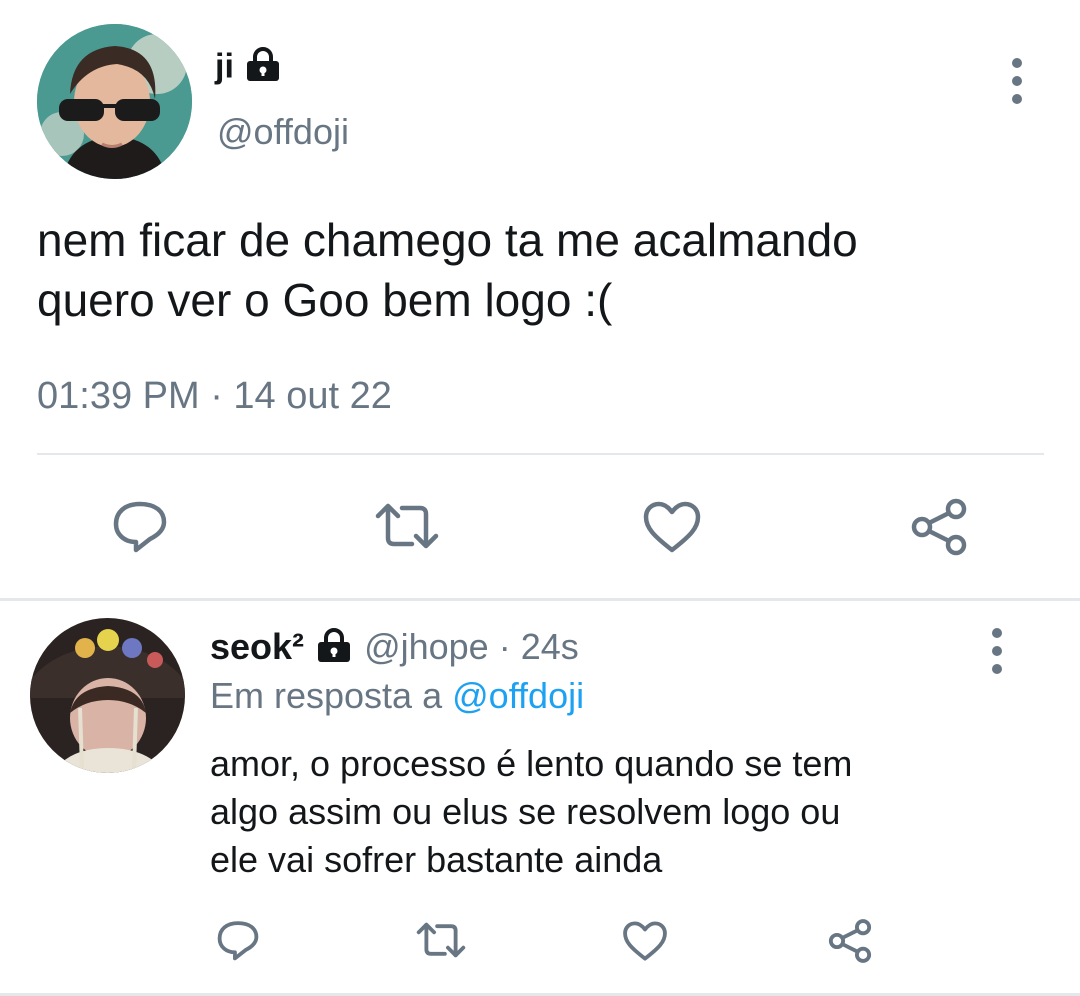  I want to click on retweet-button, so click(407, 526).